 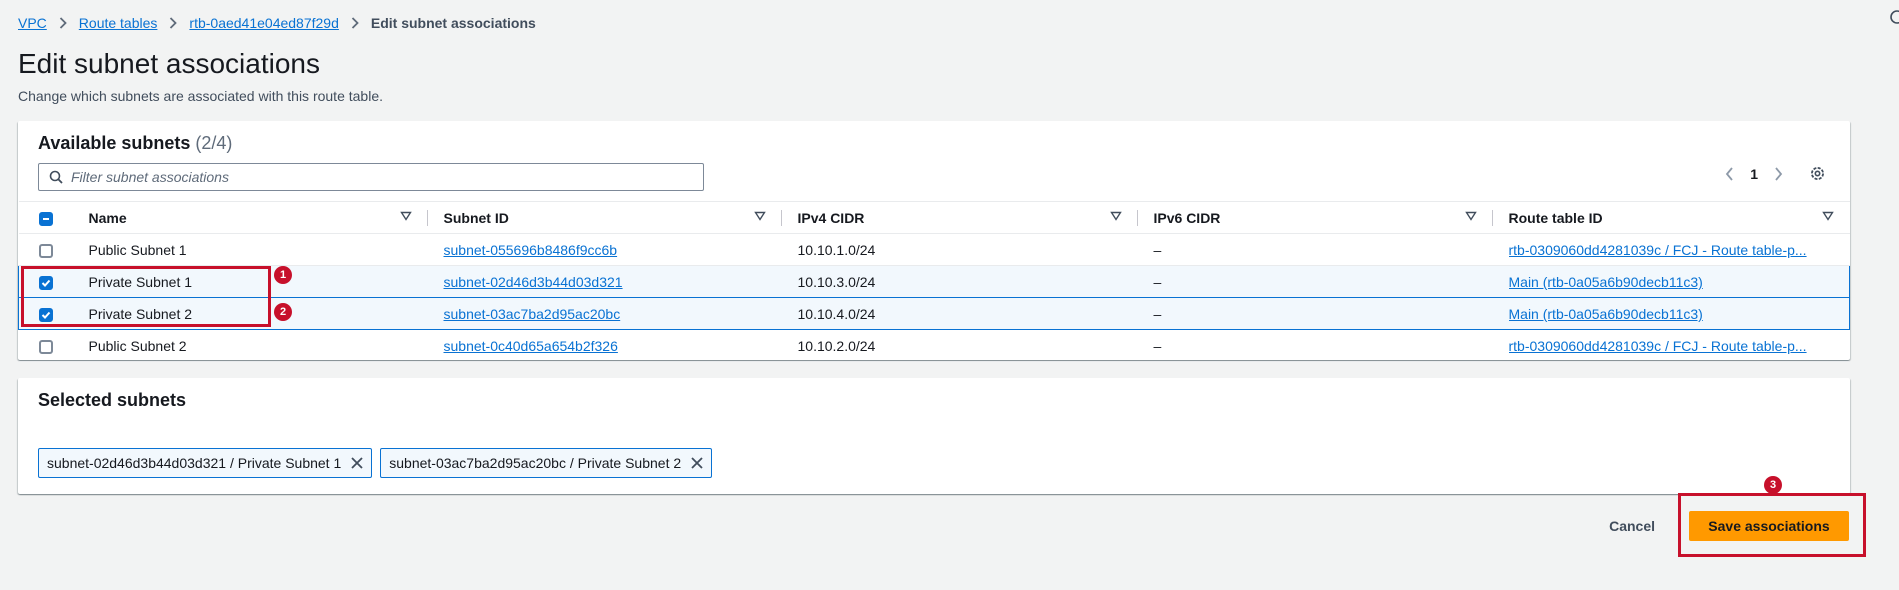 What do you see at coordinates (1729, 173) in the screenshot?
I see `chevron-left-icon` at bounding box center [1729, 173].